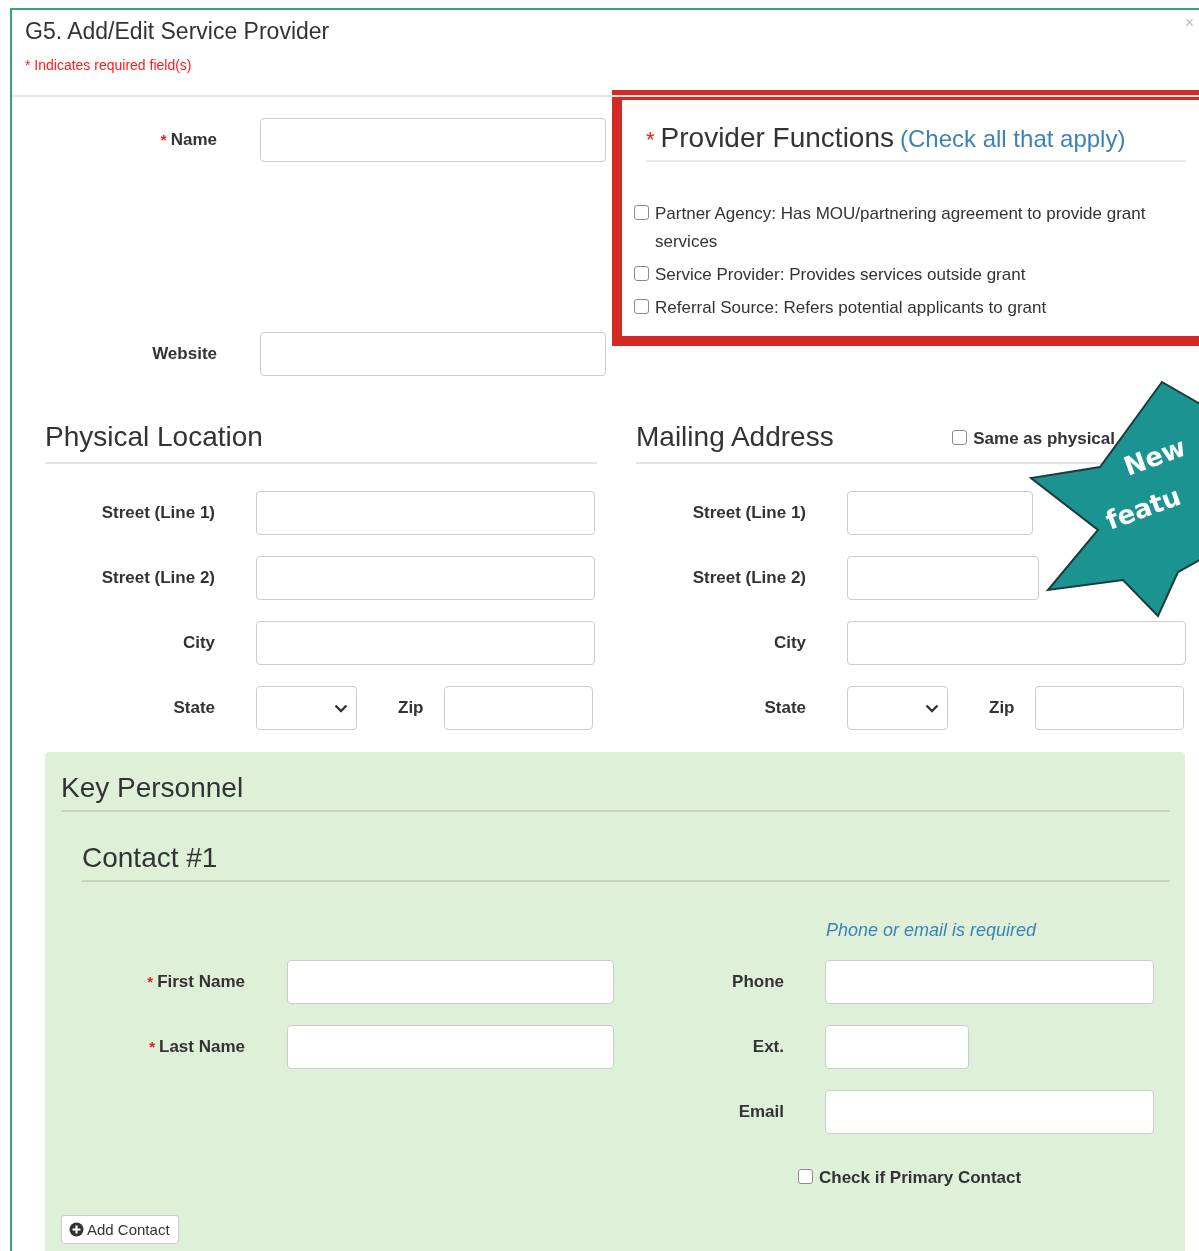 This screenshot has height=1251, width=1199. Describe the element at coordinates (851, 308) in the screenshot. I see `checkbox-label: Referral Source: Refers potential applicants to grant` at that location.